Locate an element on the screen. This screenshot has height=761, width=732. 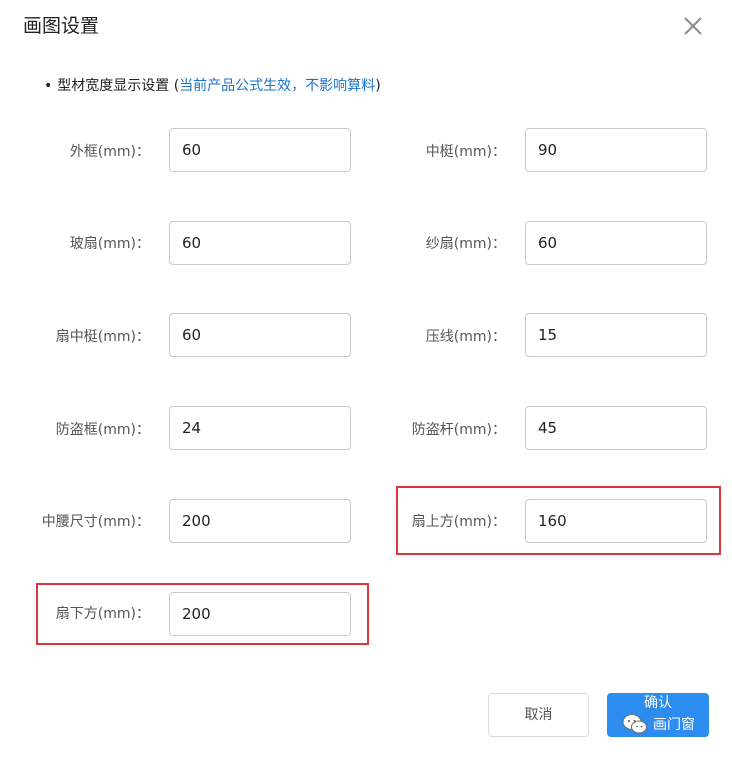
security-bar-label: 防盗杆(mm)： is located at coordinates (458, 430).